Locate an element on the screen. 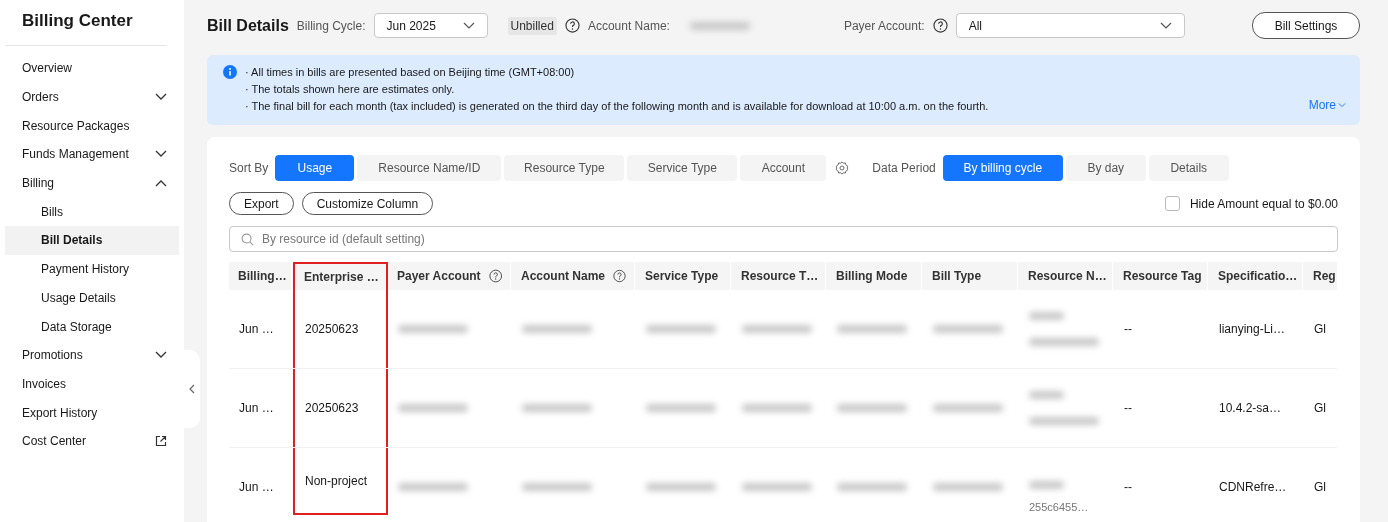 The width and height of the screenshot is (1388, 522). column-header: Reg is located at coordinates (1323, 276).